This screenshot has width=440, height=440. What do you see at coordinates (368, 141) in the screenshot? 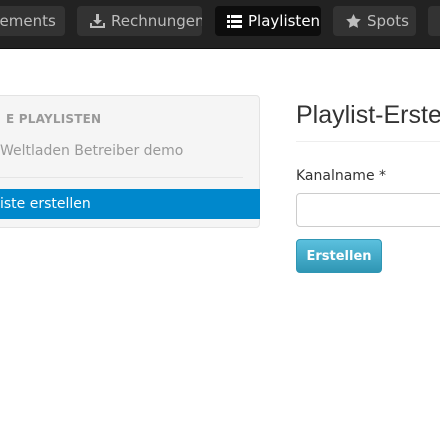
I see `title-divider` at bounding box center [368, 141].